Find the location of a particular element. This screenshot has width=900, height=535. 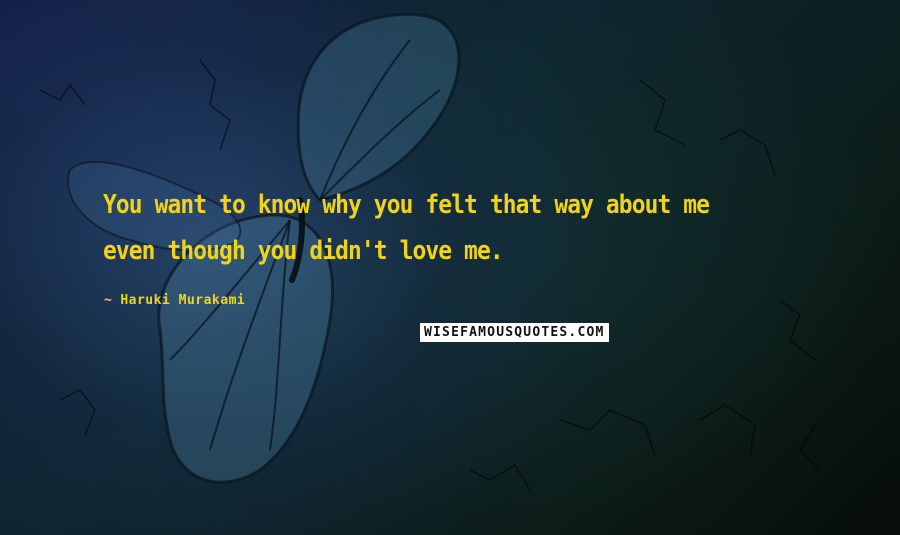

author-dash: ~ is located at coordinates (108, 300).